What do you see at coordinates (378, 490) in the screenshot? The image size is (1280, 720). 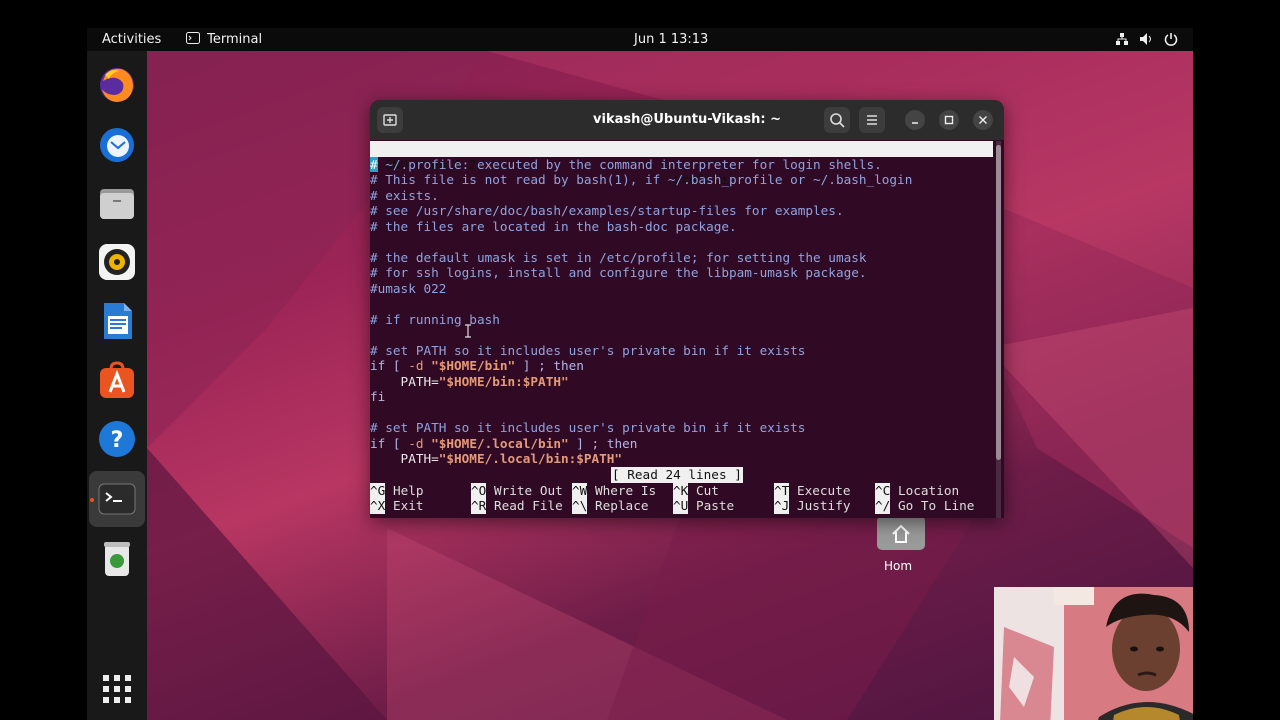 I see `shortcut-key: ^G` at bounding box center [378, 490].